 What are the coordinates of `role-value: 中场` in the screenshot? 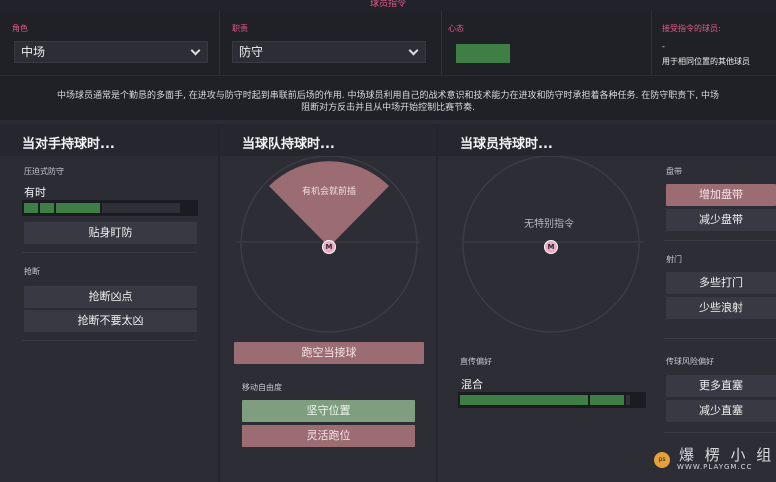 It's located at (33, 52).